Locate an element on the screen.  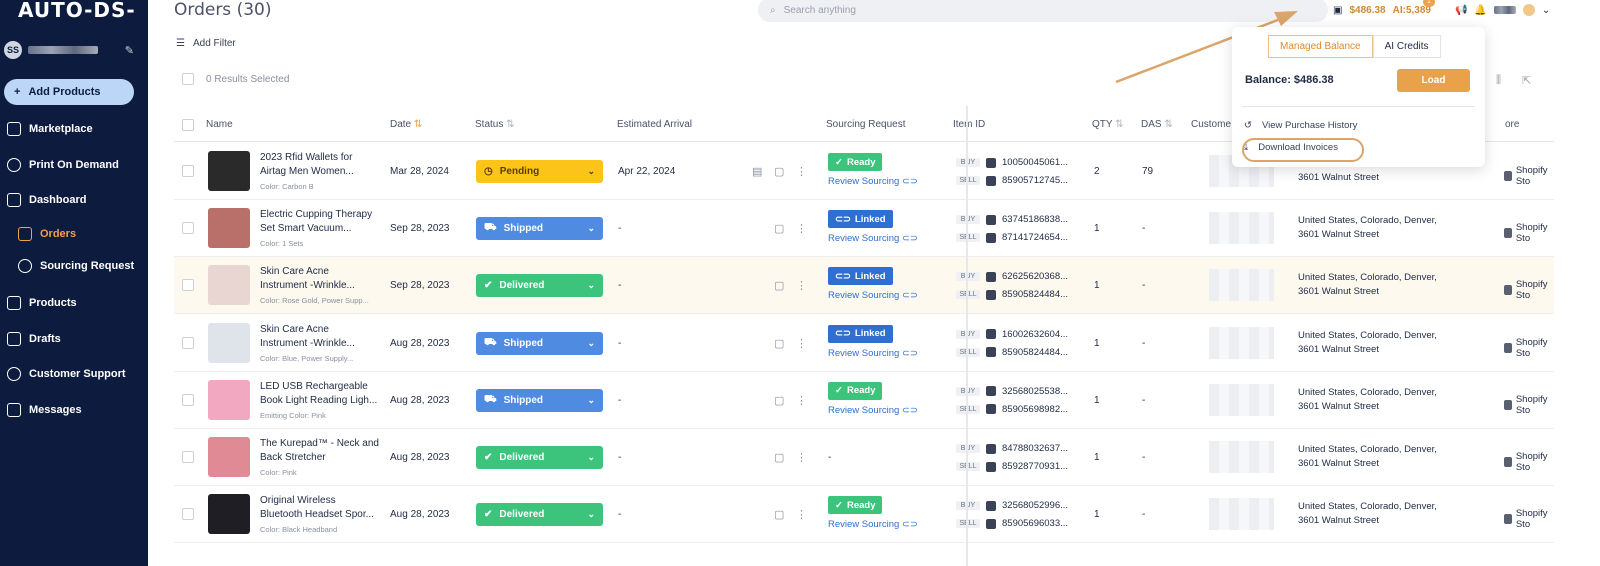
sidebar-item-drafts: Drafts is located at coordinates (74, 339).